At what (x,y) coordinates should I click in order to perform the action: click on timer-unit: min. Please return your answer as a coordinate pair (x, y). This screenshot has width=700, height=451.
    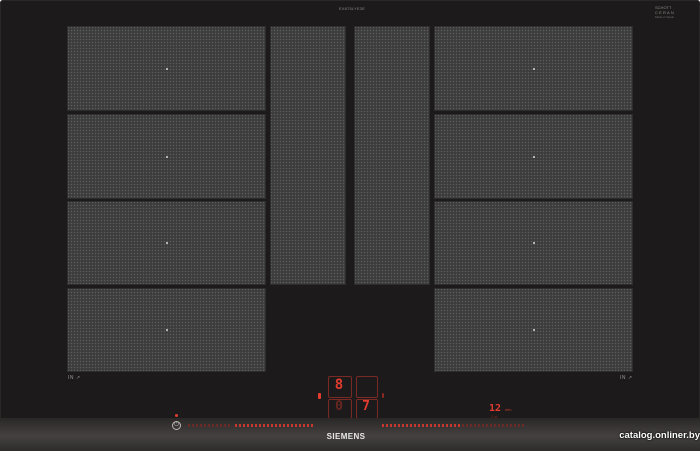
    Looking at the image, I should click on (508, 409).